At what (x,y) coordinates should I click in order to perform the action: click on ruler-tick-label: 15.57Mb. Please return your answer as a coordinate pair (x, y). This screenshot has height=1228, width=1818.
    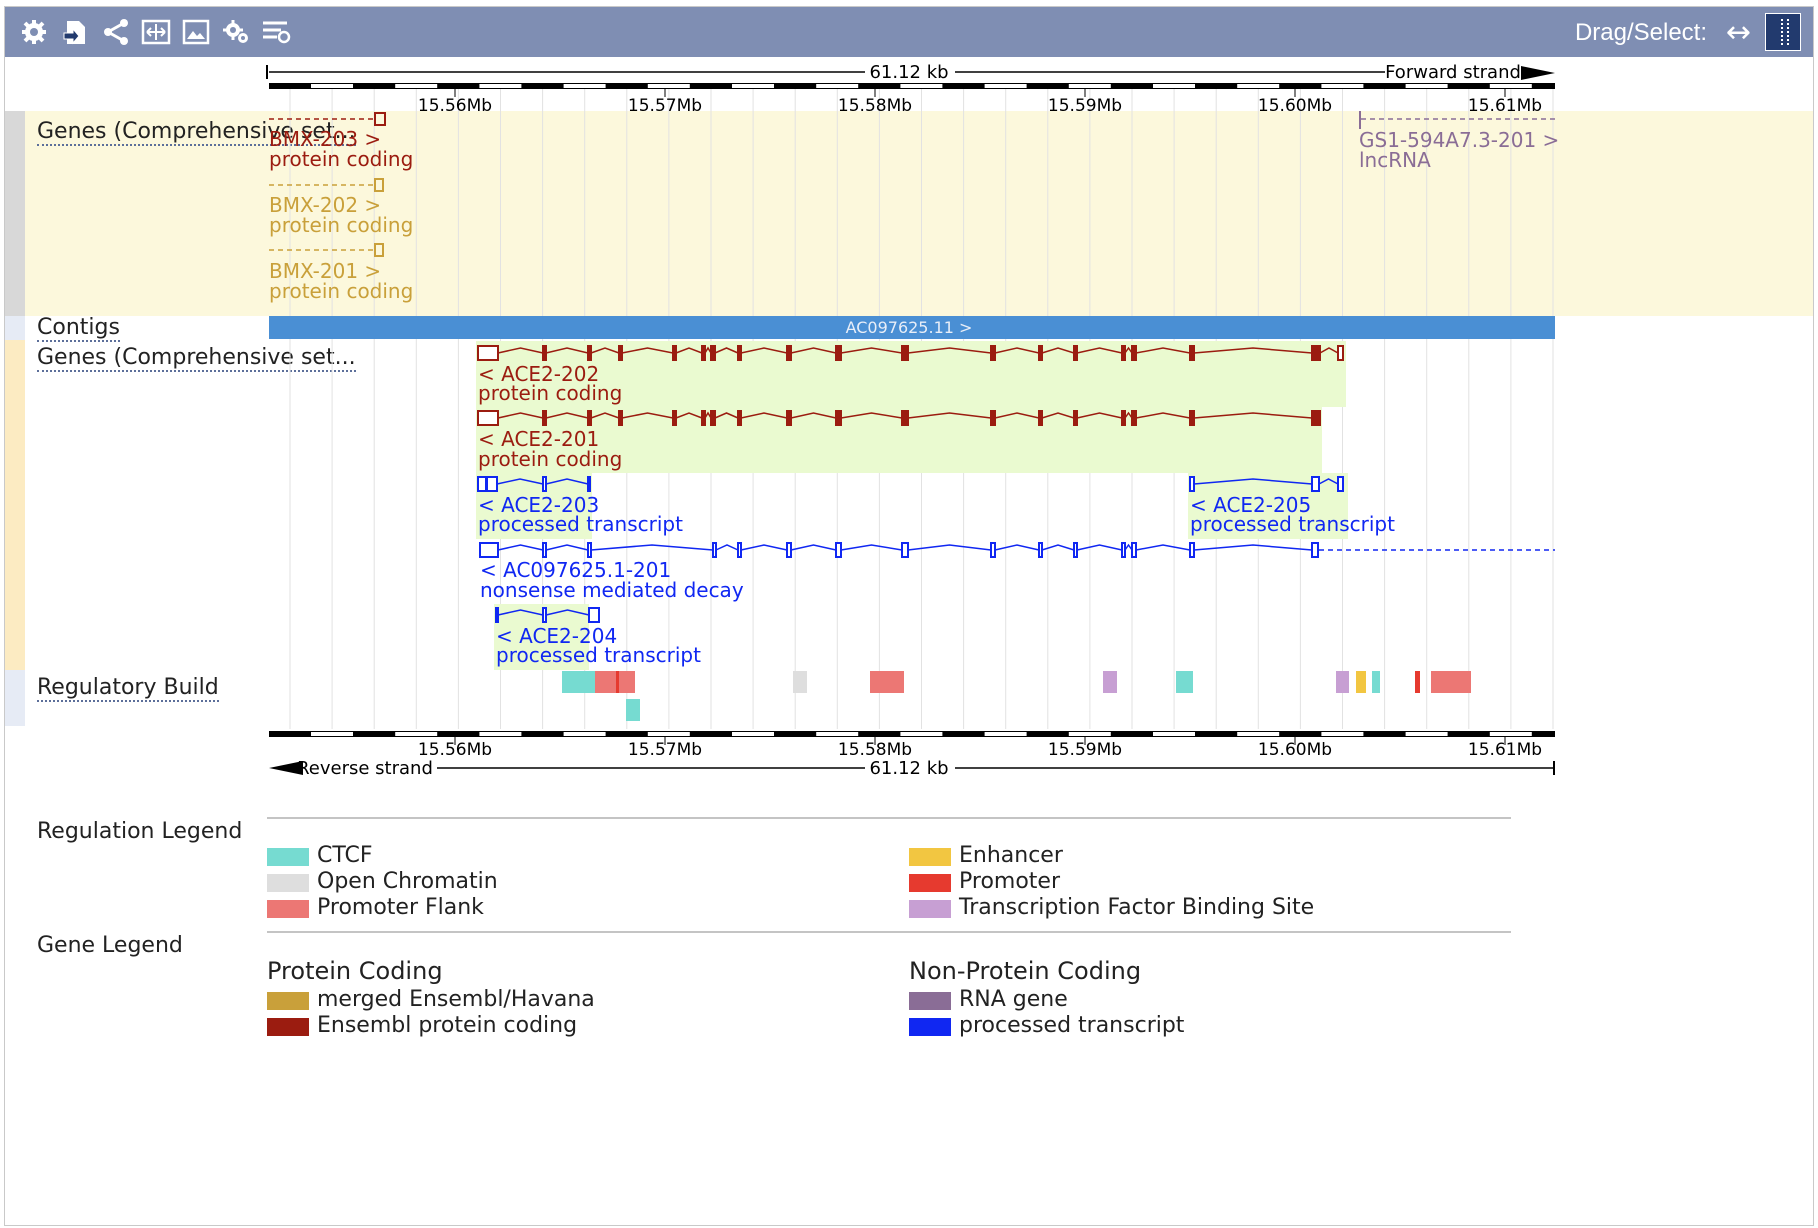
    Looking at the image, I should click on (665, 750).